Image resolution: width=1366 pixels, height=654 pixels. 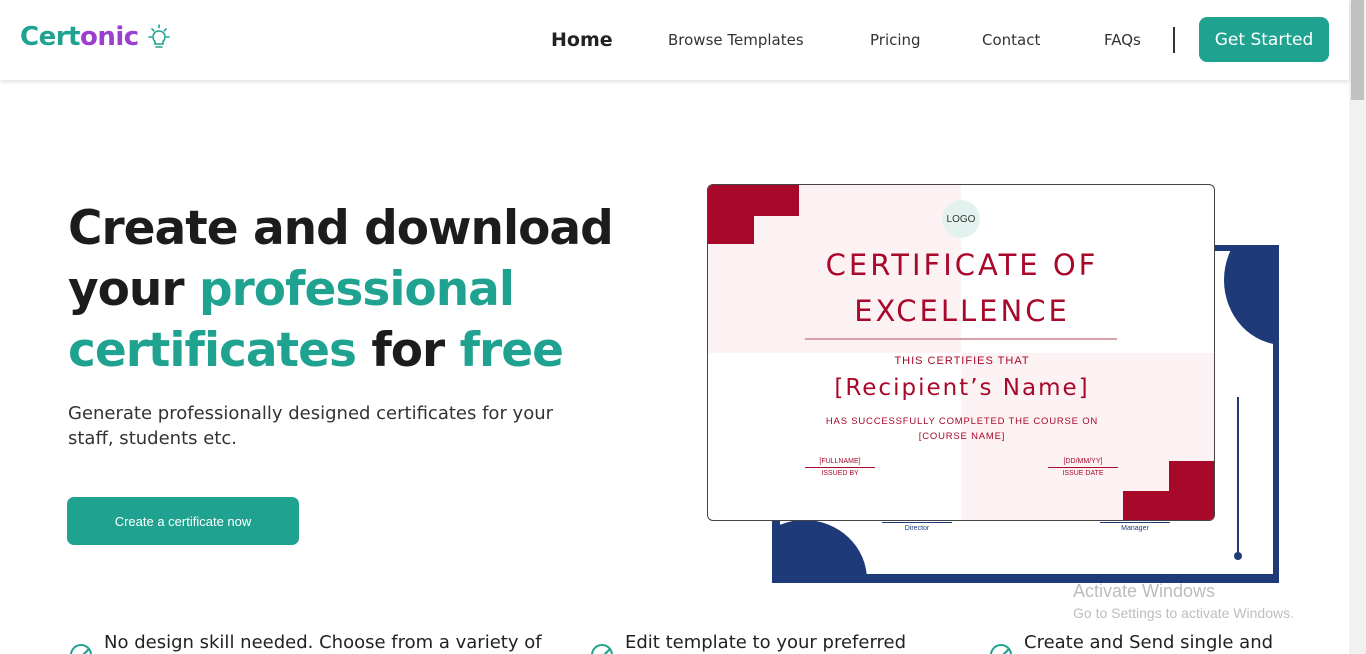 What do you see at coordinates (1122, 40) in the screenshot?
I see `nav-faqs: FAQs` at bounding box center [1122, 40].